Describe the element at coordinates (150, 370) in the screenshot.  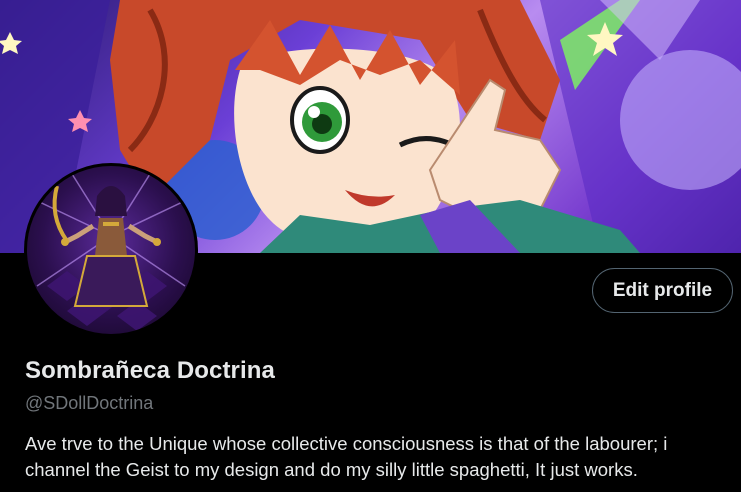
I see `display-name: Sombrañeca Doctrina` at that location.